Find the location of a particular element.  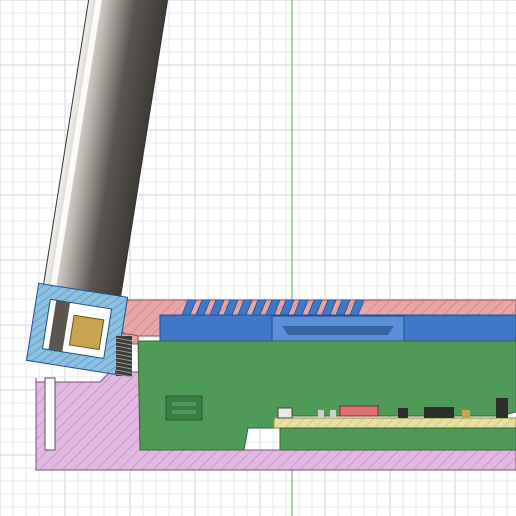

screen-frame-section is located at coordinates (77, 328).